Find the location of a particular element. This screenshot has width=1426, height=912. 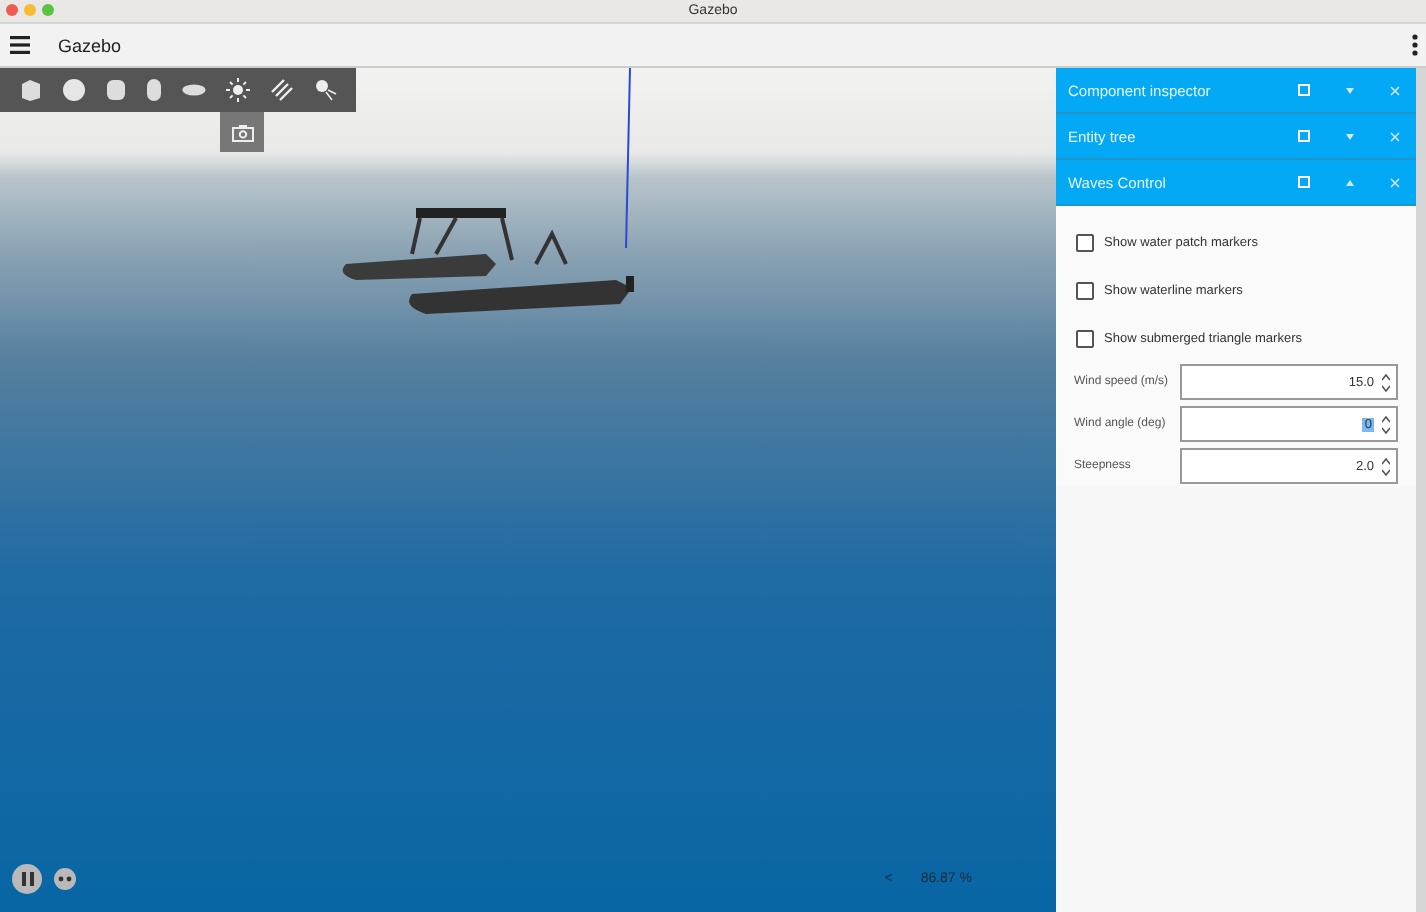

cylinder-icon is located at coordinates (116, 90).